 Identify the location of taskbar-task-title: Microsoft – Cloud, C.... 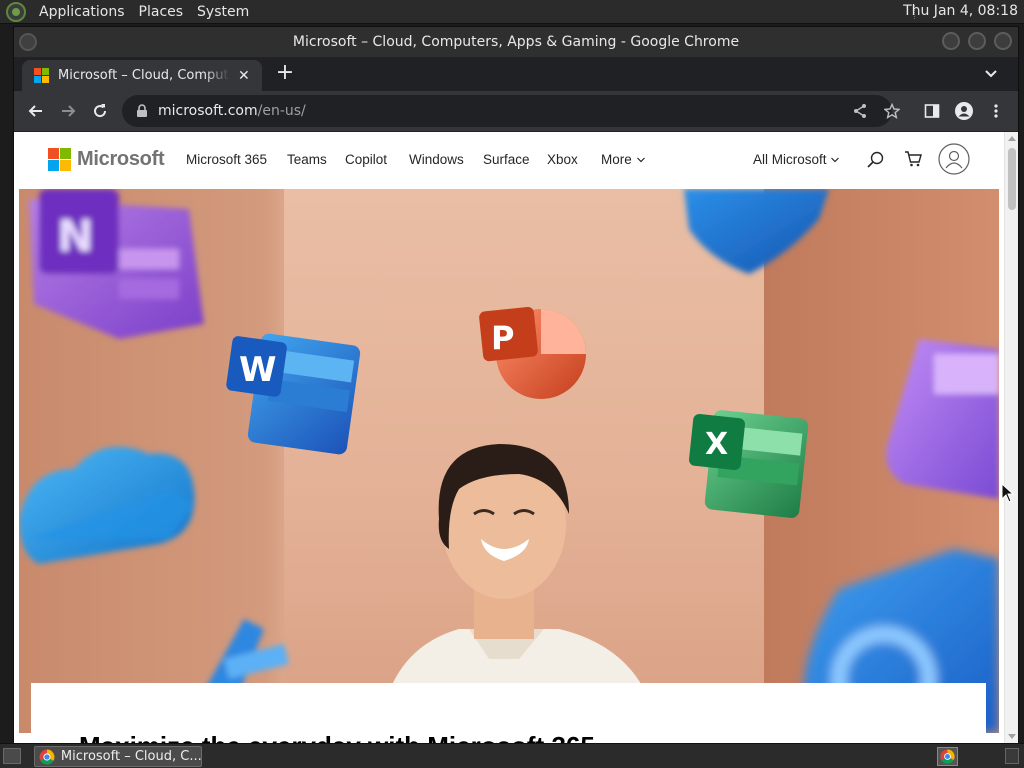
(130, 756).